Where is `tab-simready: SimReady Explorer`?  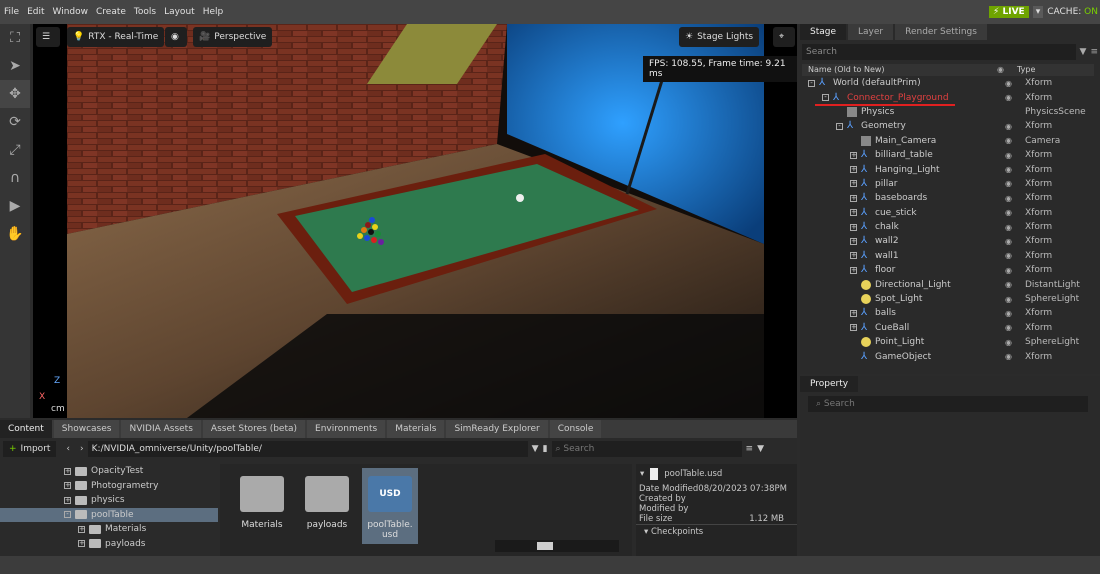 tab-simready: SimReady Explorer is located at coordinates (497, 429).